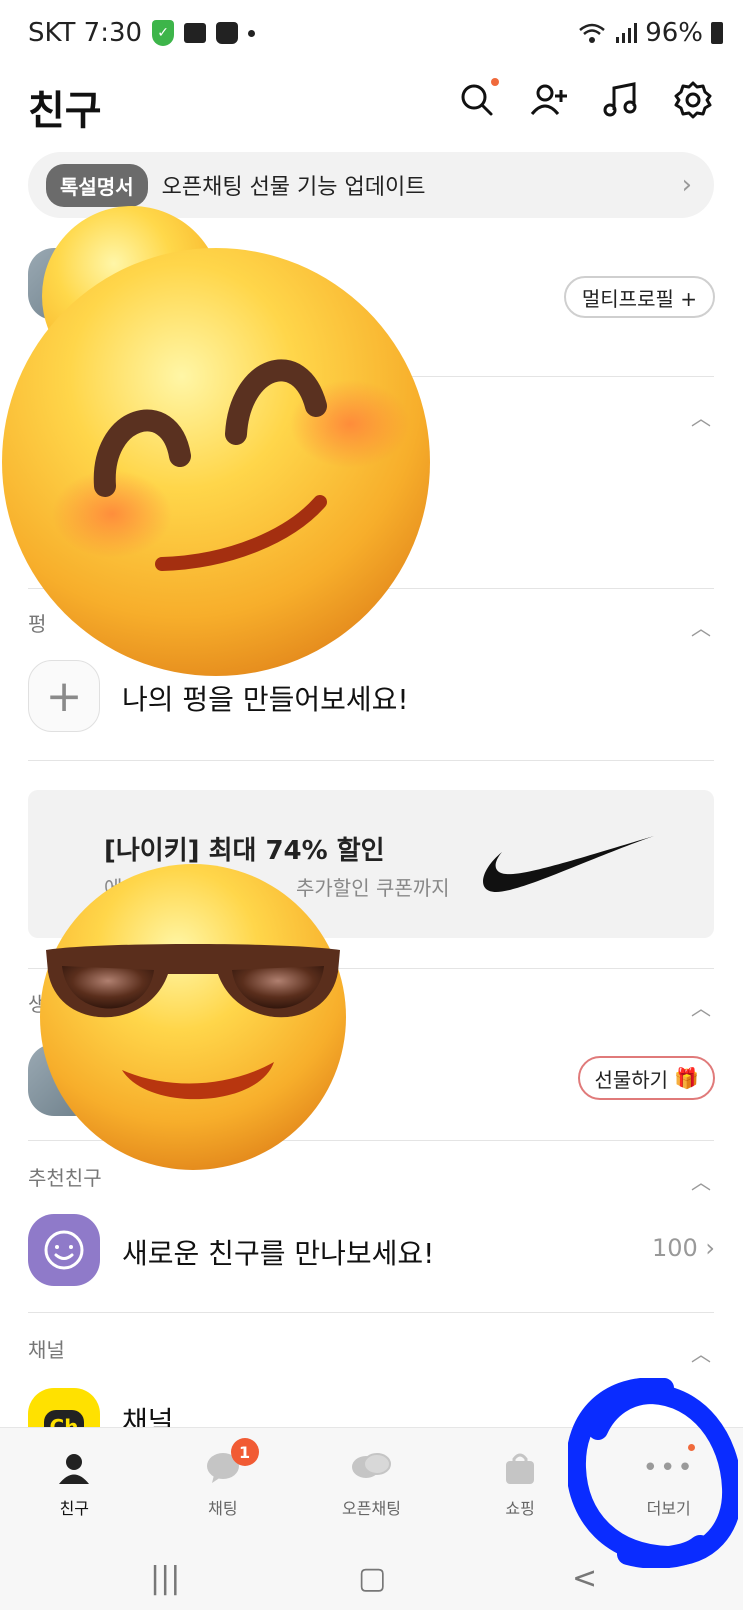 The image size is (743, 1610). I want to click on notice-text: 오픈채팅 선물 기능 업데이트, so click(293, 187).